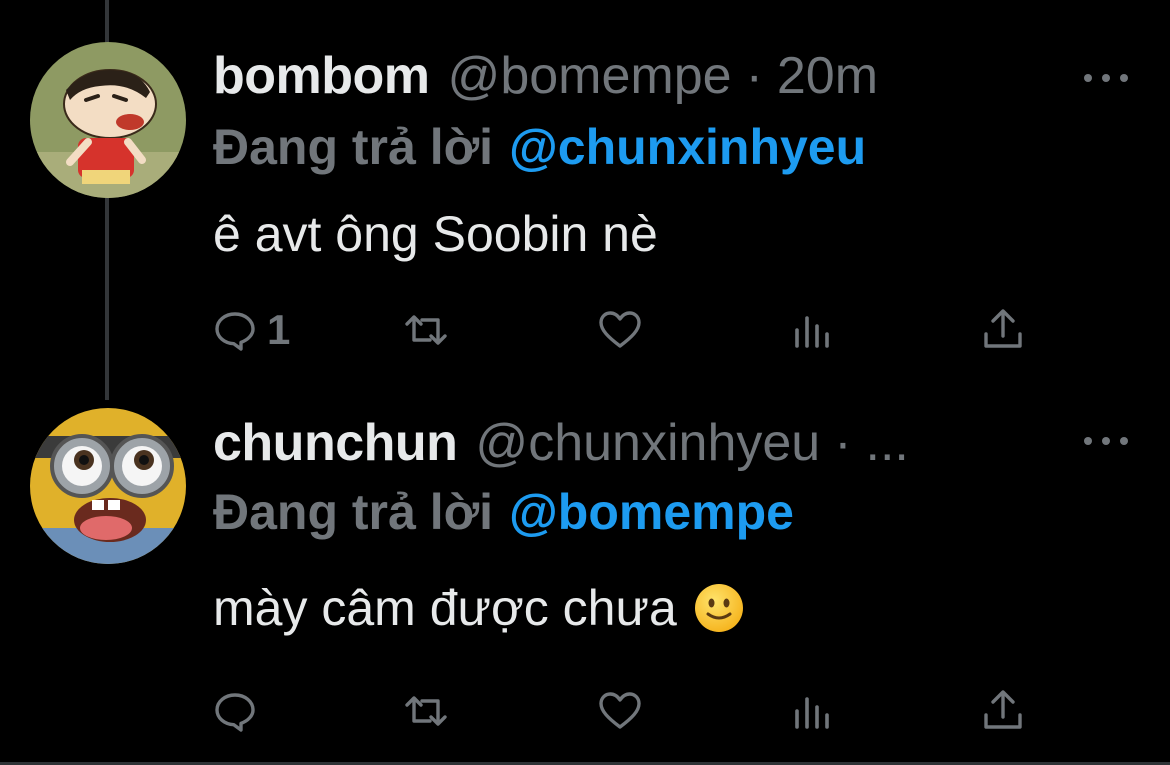 This screenshot has height=765, width=1170. I want to click on action-bar, so click(585, 711).